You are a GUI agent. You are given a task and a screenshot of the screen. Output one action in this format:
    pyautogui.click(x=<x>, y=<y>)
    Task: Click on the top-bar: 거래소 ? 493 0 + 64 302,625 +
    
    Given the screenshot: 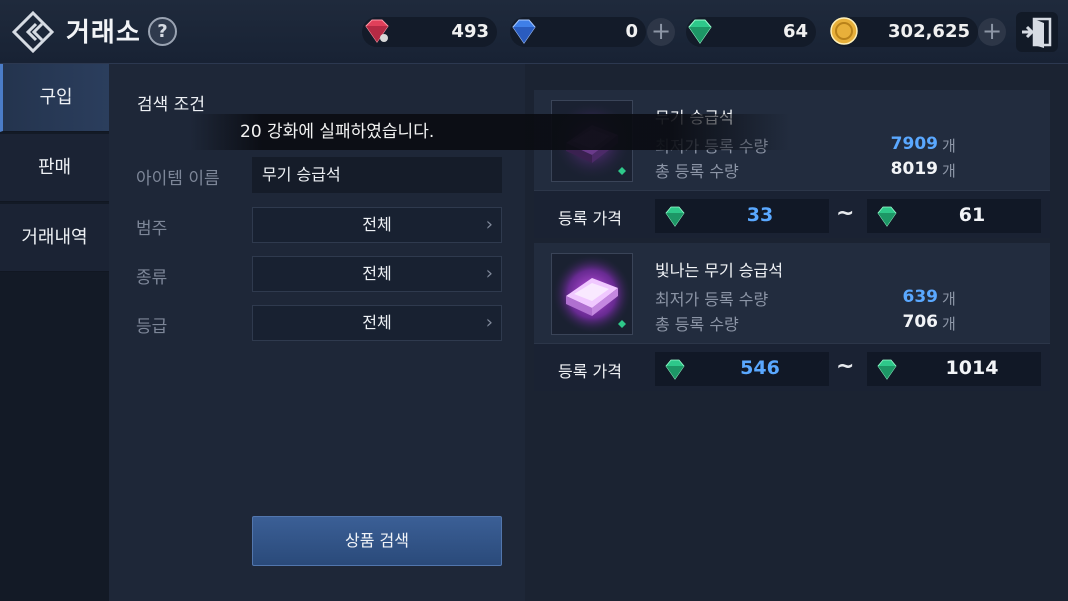 What is the action you would take?
    pyautogui.click(x=534, y=32)
    